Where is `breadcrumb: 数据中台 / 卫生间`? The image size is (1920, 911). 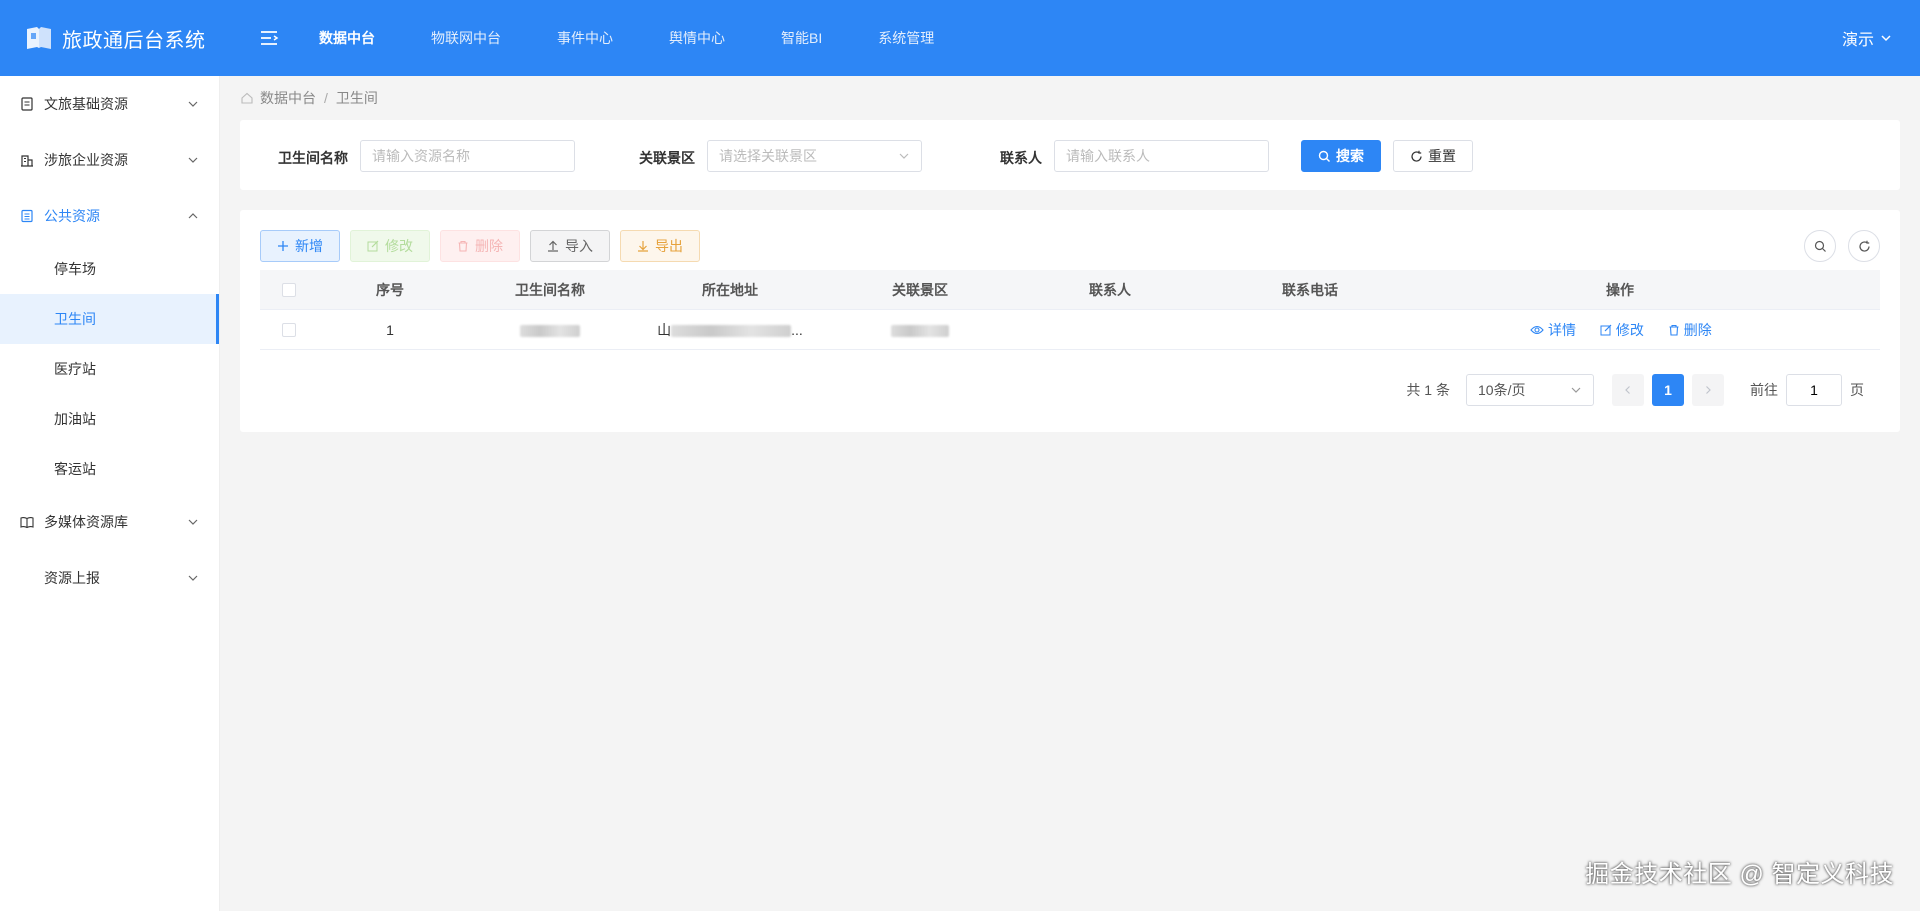
breadcrumb: 数据中台 / 卫生间 is located at coordinates (309, 98).